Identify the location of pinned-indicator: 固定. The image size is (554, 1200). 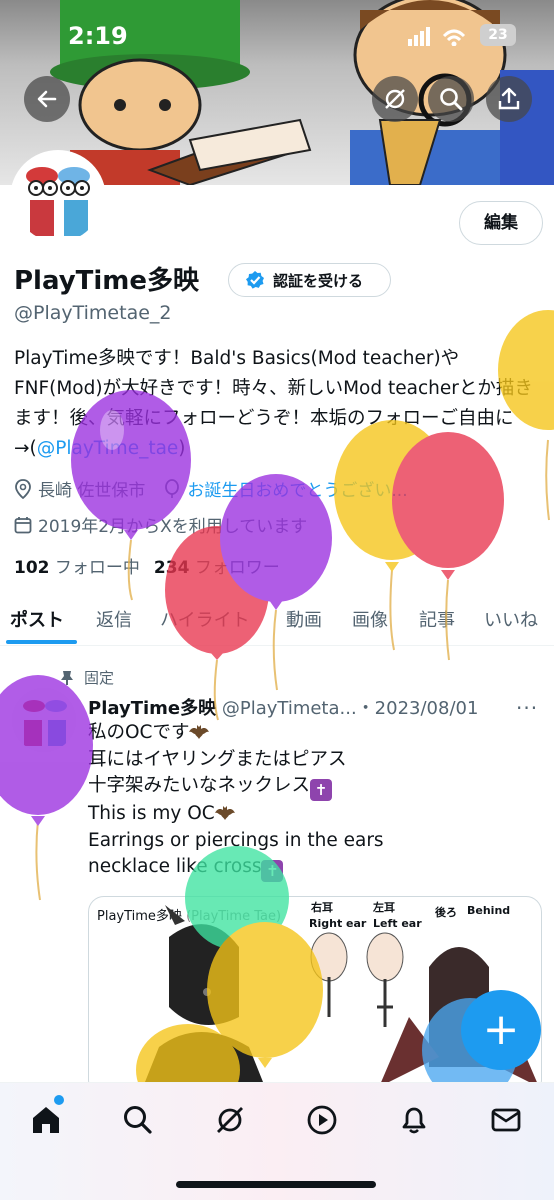
(87, 677).